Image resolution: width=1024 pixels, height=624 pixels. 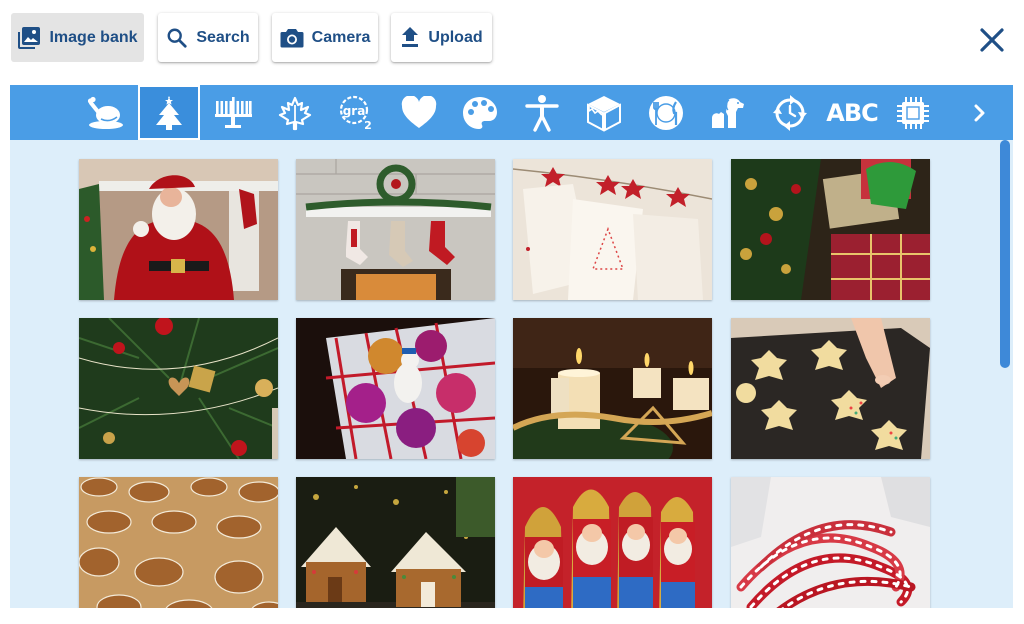 I want to click on svg-text: gra, so click(x=354, y=111).